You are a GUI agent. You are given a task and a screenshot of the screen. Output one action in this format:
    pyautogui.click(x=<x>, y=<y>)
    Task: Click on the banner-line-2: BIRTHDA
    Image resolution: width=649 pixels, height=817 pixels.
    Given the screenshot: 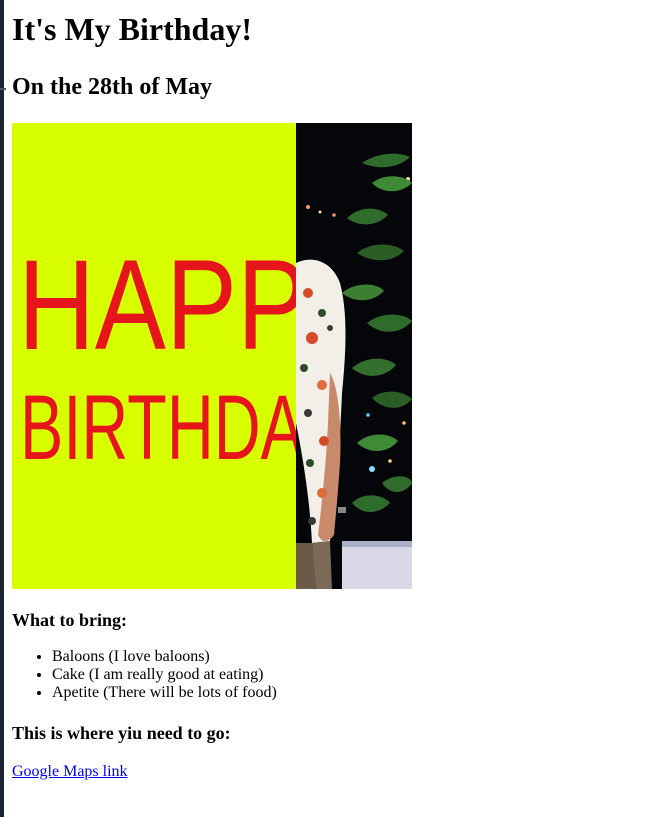 What is the action you would take?
    pyautogui.click(x=162, y=428)
    